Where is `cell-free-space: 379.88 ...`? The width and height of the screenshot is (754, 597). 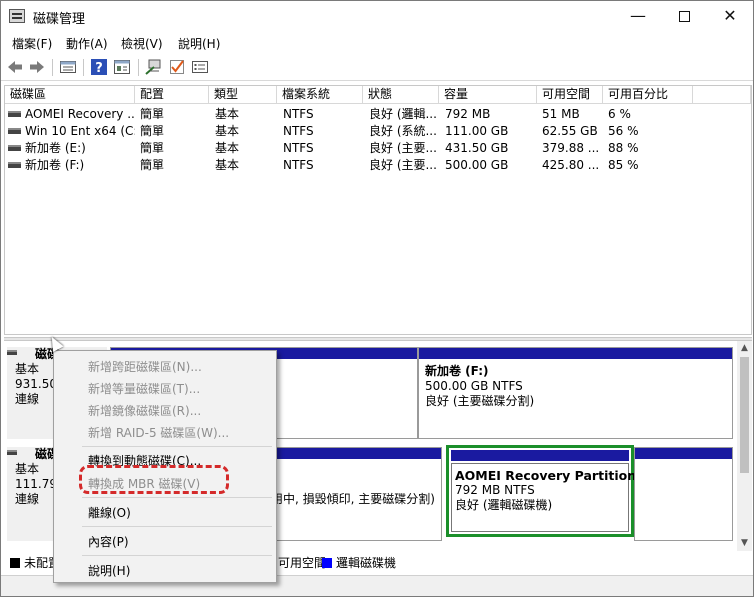 cell-free-space: 379.88 ... is located at coordinates (571, 148).